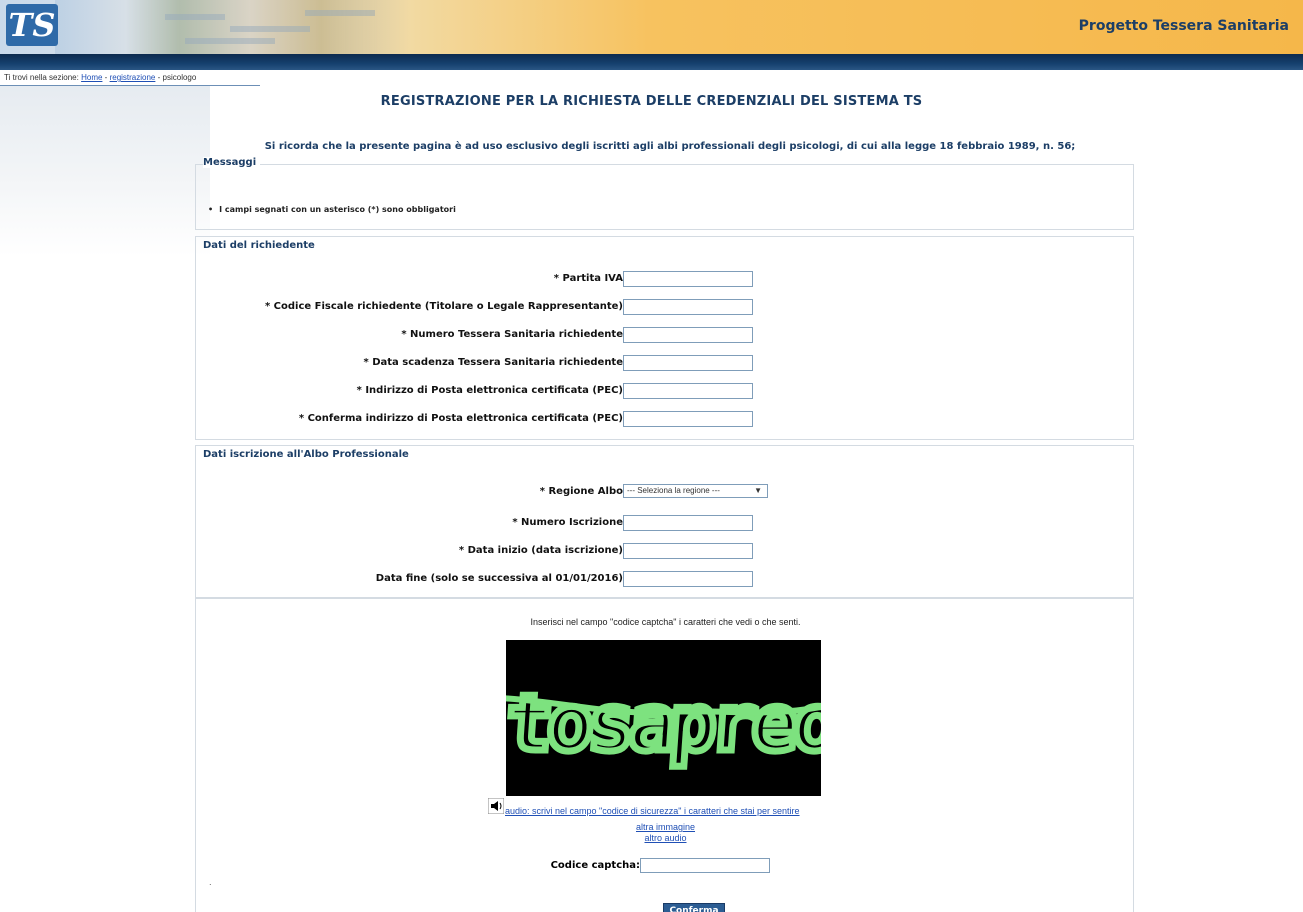 The image size is (1303, 912). Describe the element at coordinates (673, 490) in the screenshot. I see `regione-selected-value: --- Seleziona la regione ---` at that location.